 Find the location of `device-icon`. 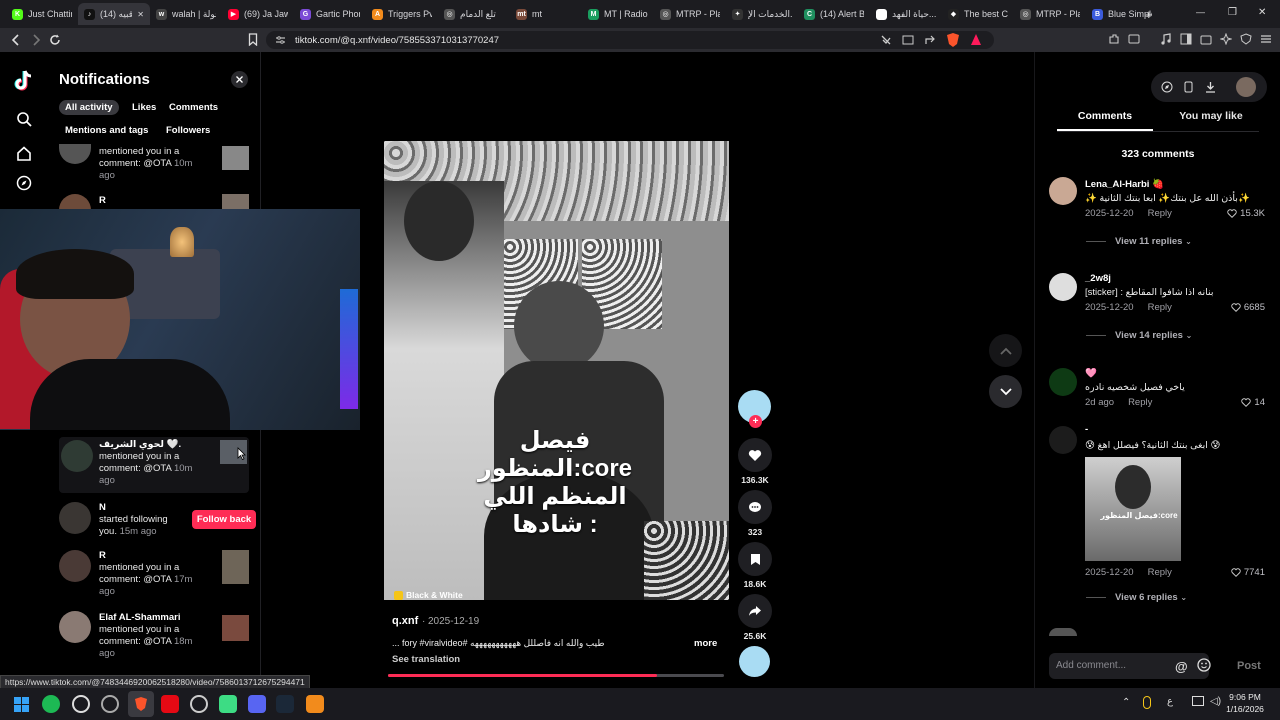

device-icon is located at coordinates (1188, 87).